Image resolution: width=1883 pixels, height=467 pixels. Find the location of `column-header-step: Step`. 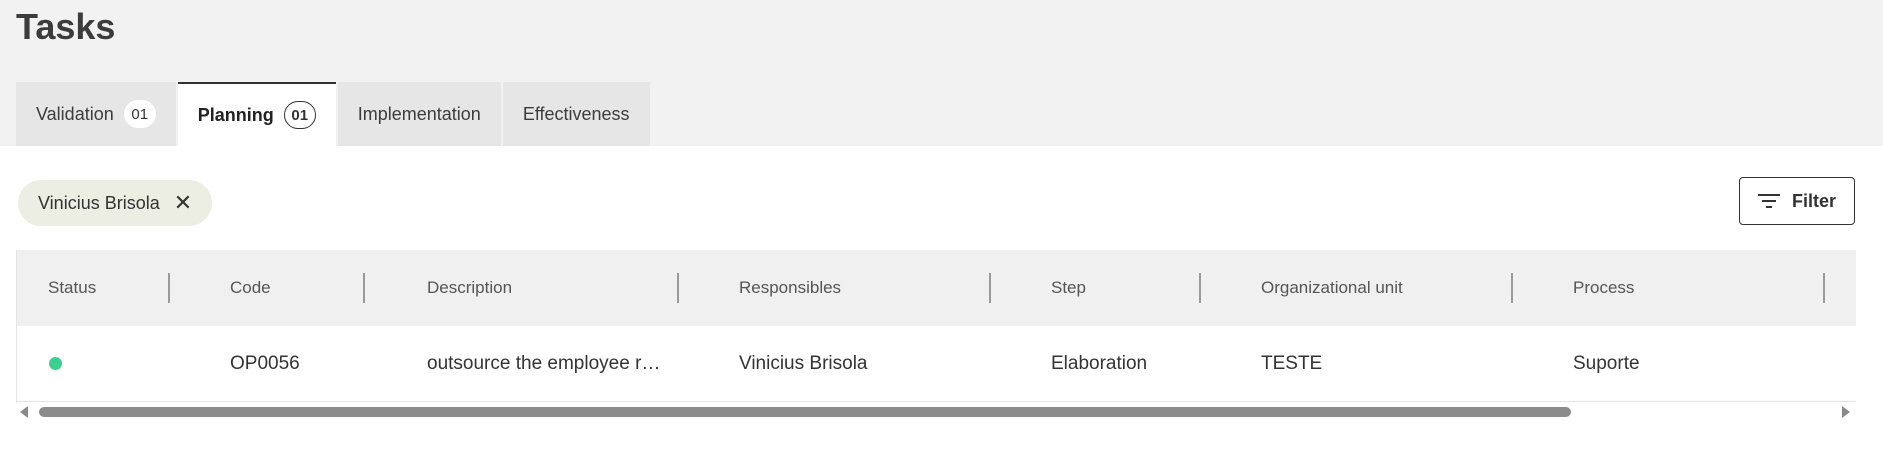

column-header-step: Step is located at coordinates (1068, 288).